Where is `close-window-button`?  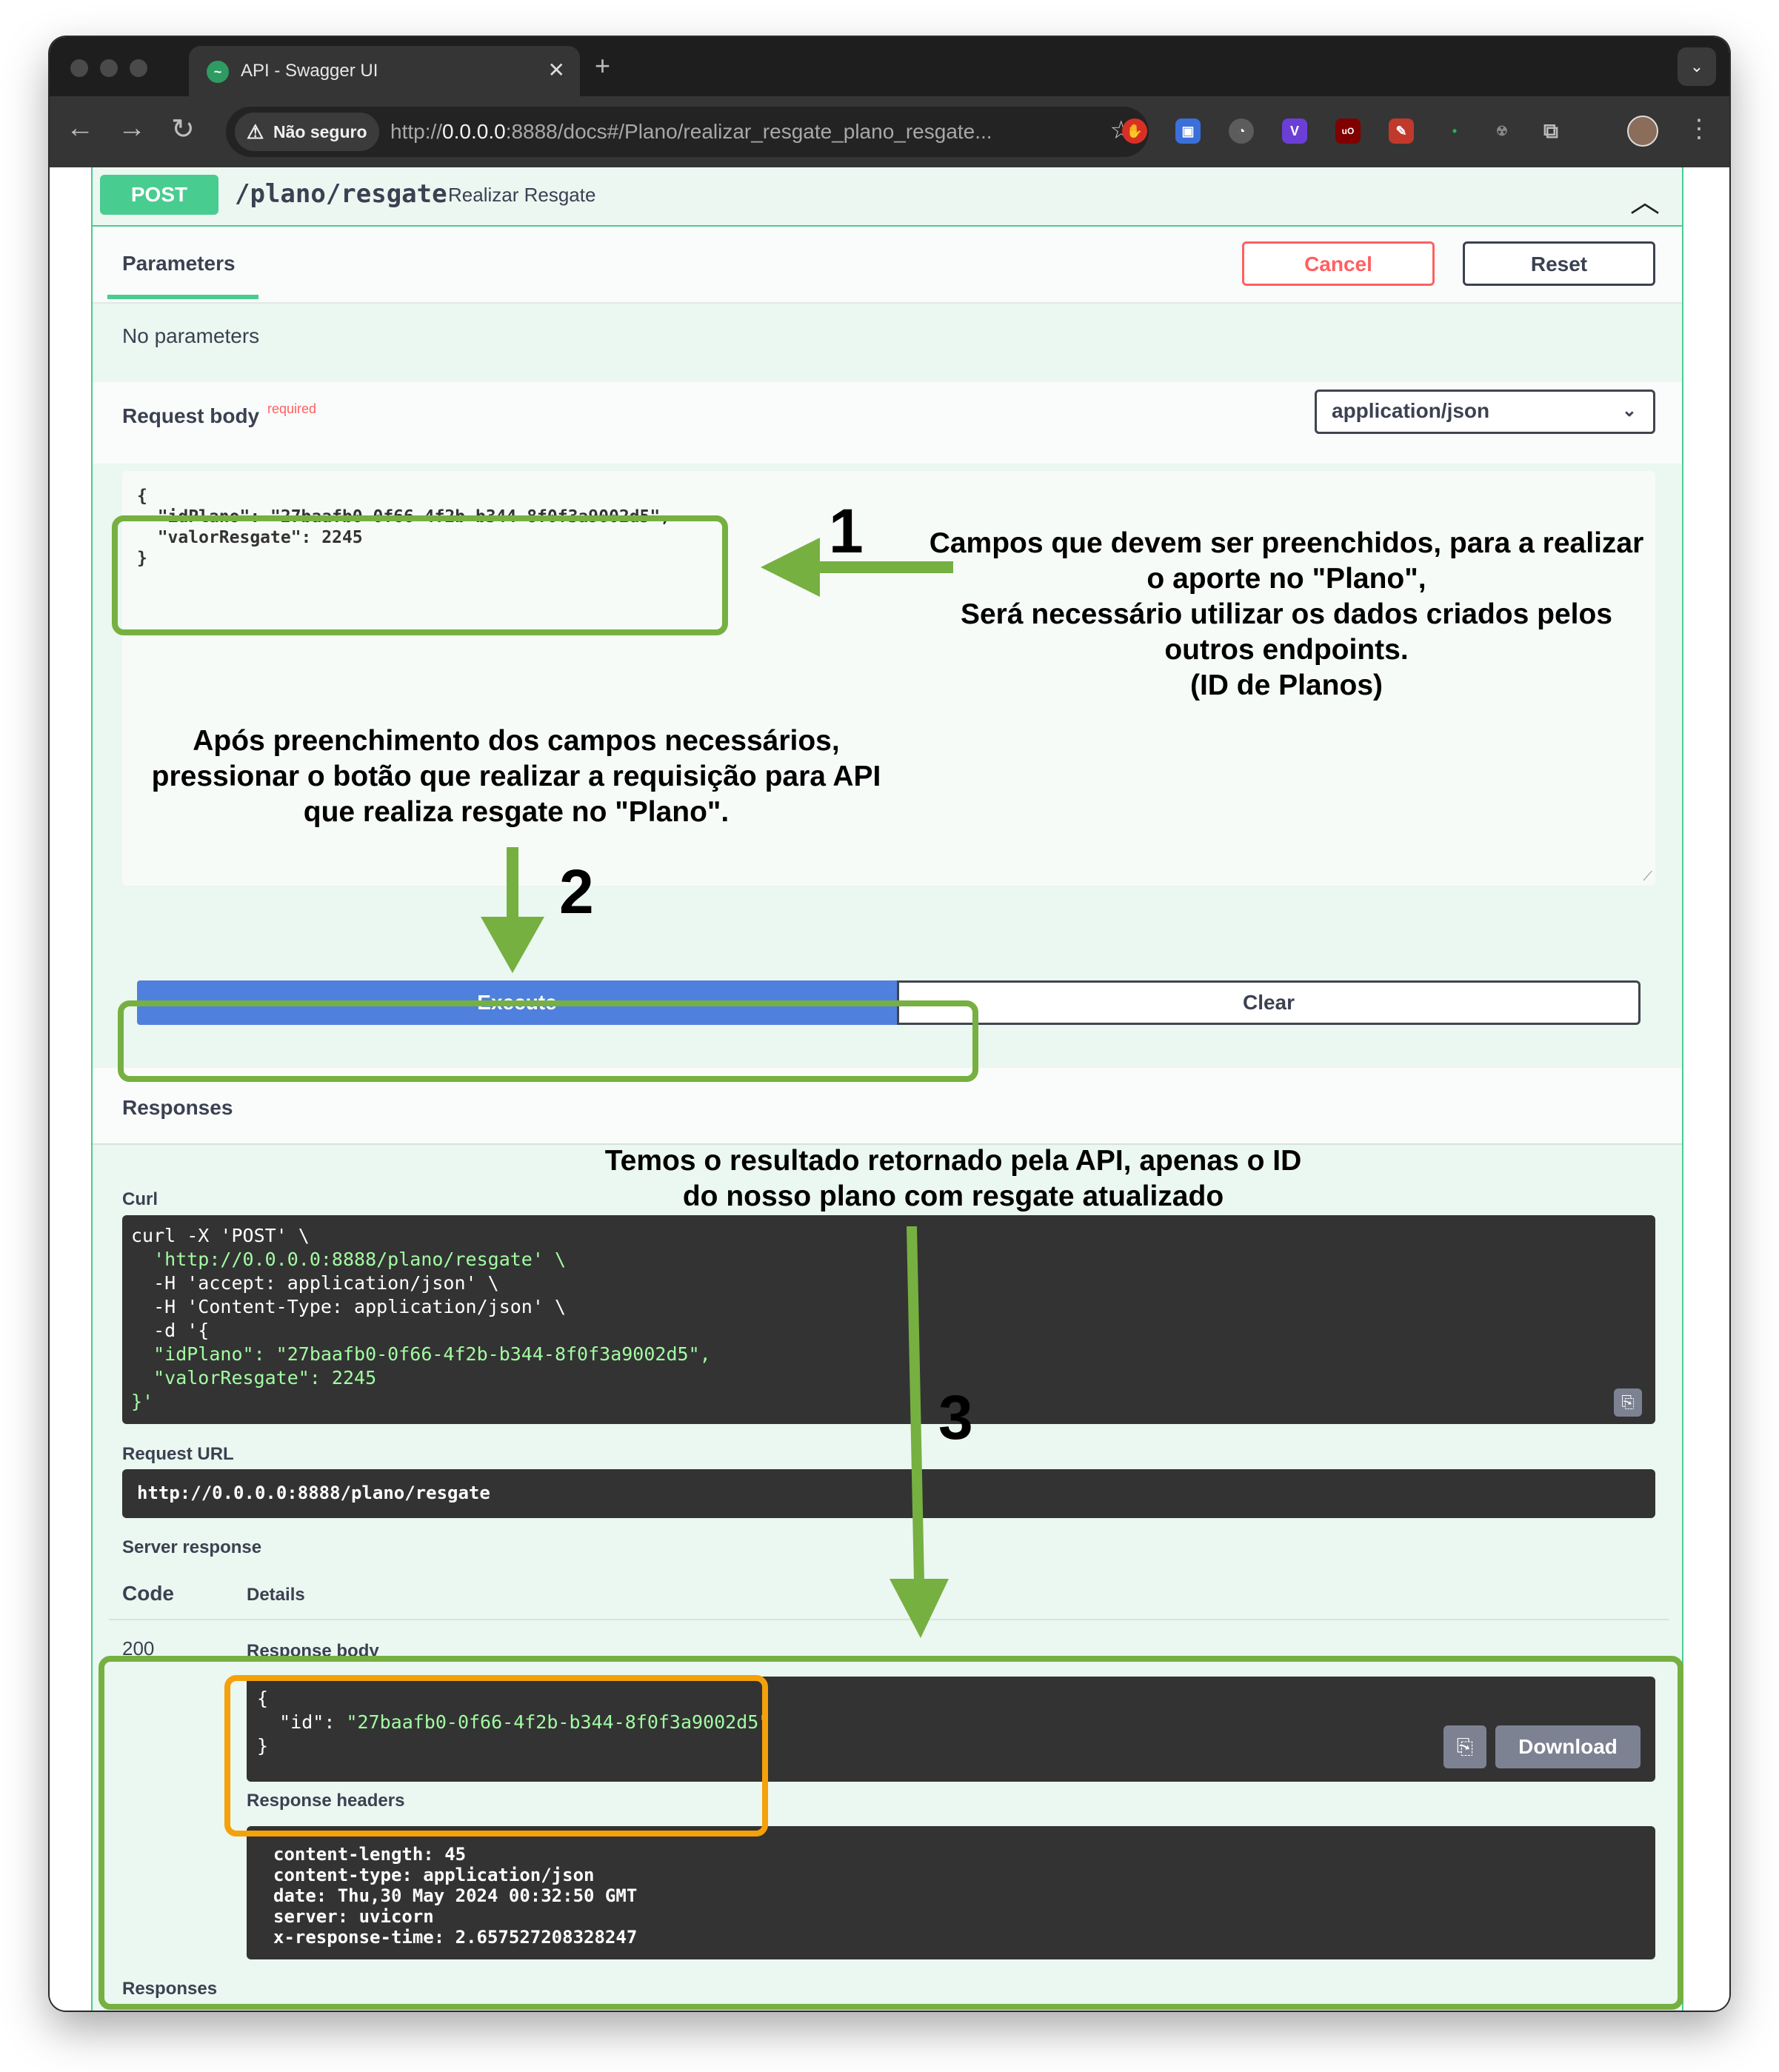
close-window-button is located at coordinates (79, 68).